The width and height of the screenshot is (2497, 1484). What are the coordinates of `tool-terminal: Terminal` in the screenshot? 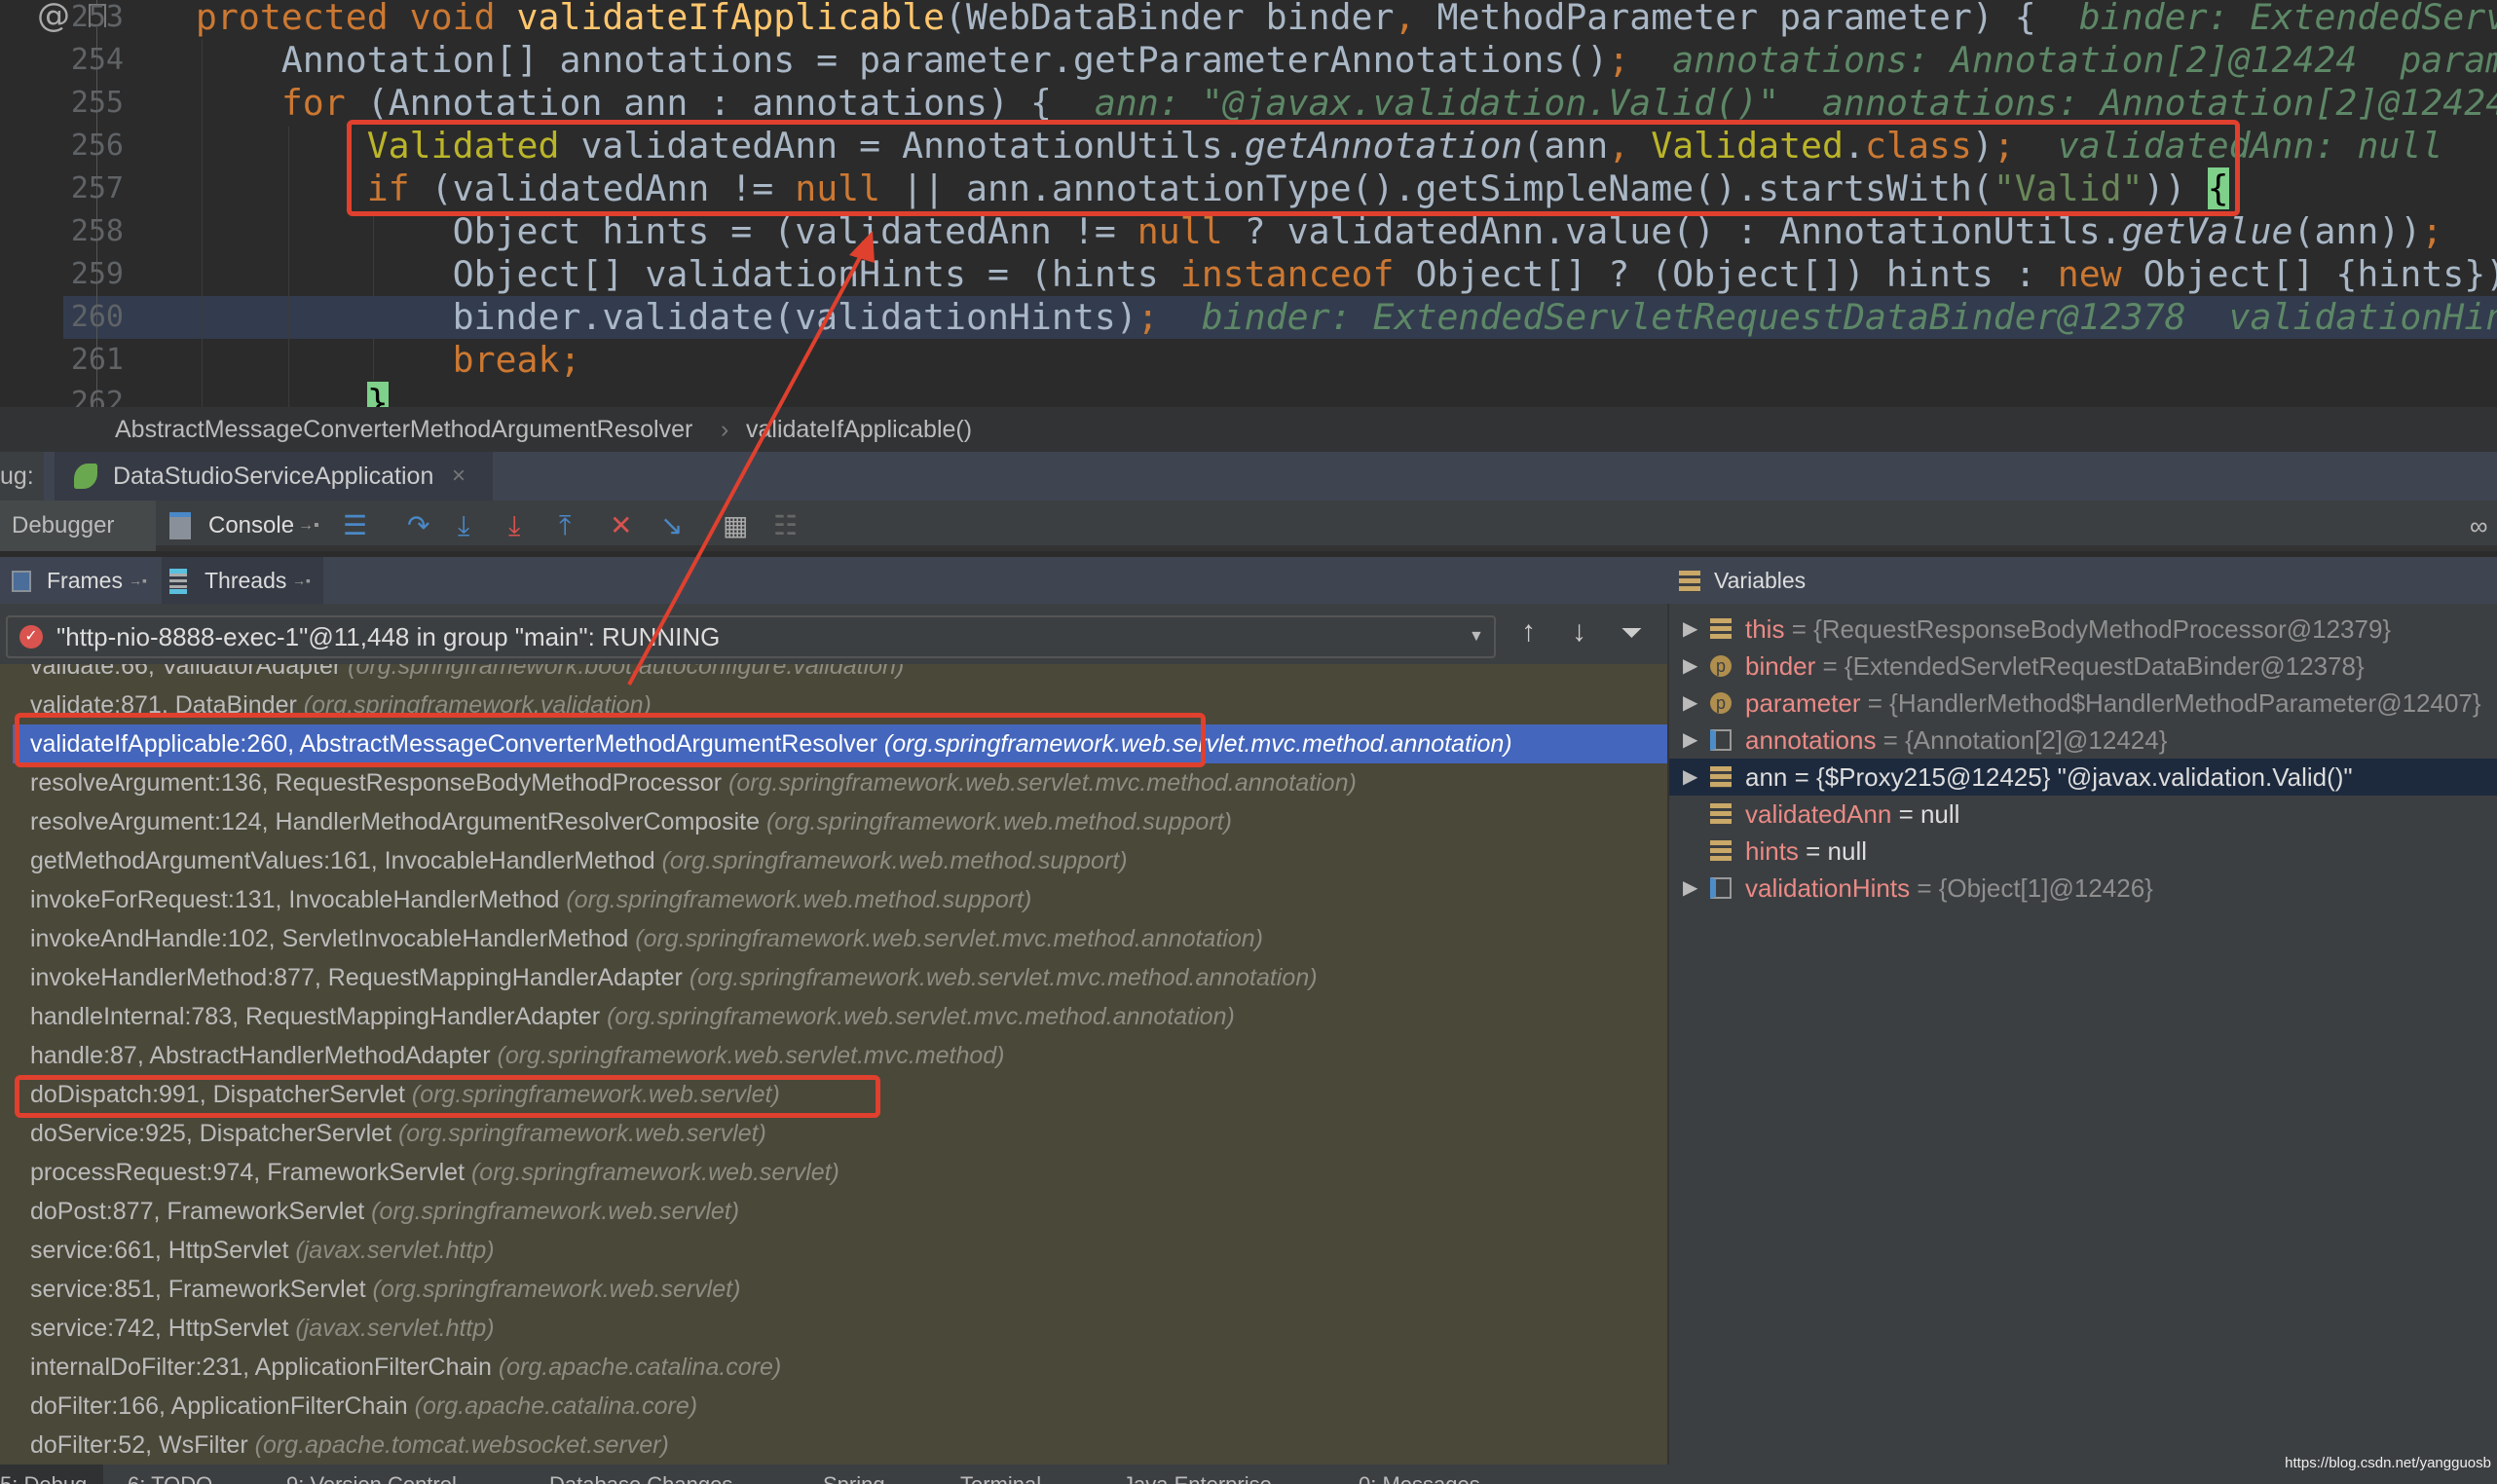 It's located at (1000, 1478).